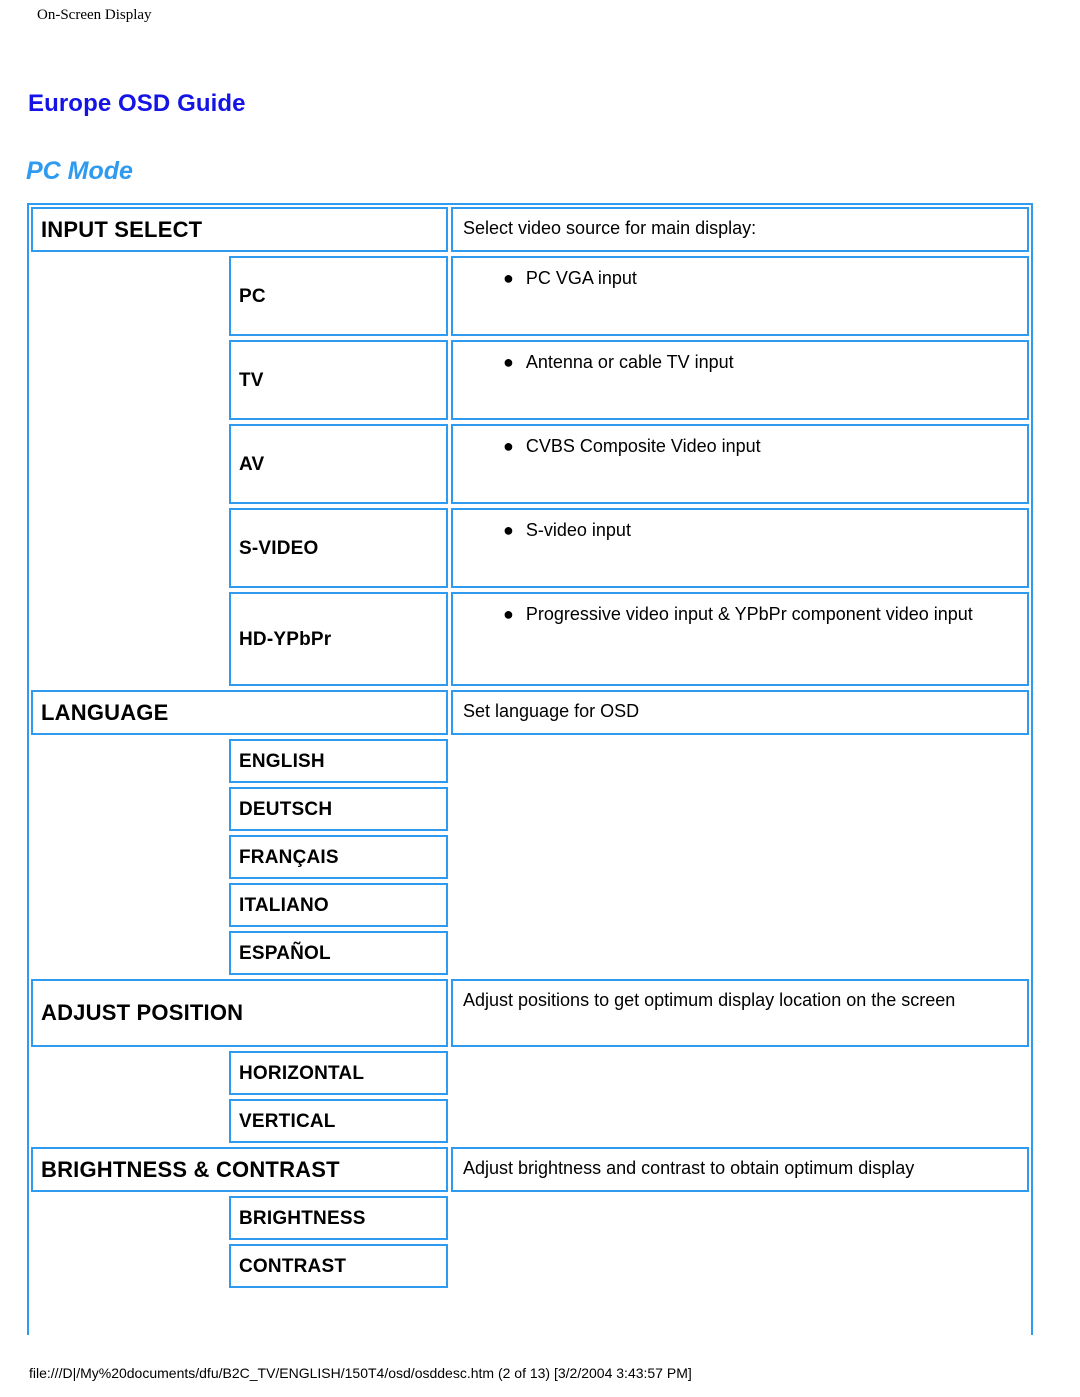 The height and width of the screenshot is (1397, 1080). Describe the element at coordinates (190, 1169) in the screenshot. I see `section-header-label: BRIGHTNESS & CONTRAST` at that location.